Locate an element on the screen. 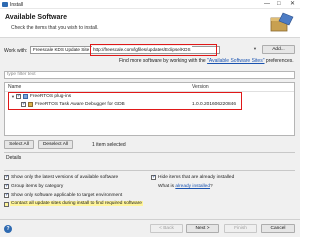  details-separator-top is located at coordinates (149, 152).